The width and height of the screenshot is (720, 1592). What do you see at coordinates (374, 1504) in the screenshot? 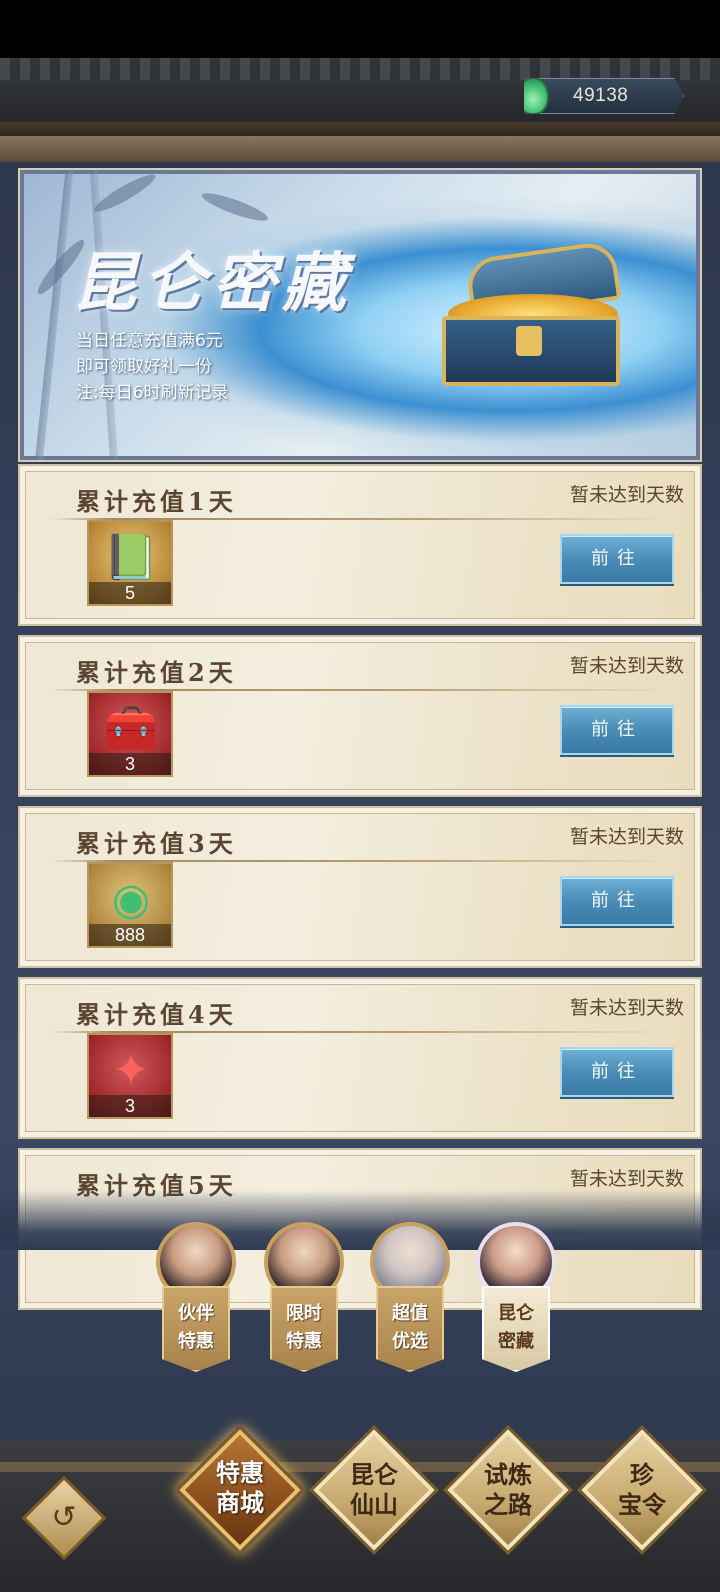
I see `tab-label-line2: 仙山` at bounding box center [374, 1504].